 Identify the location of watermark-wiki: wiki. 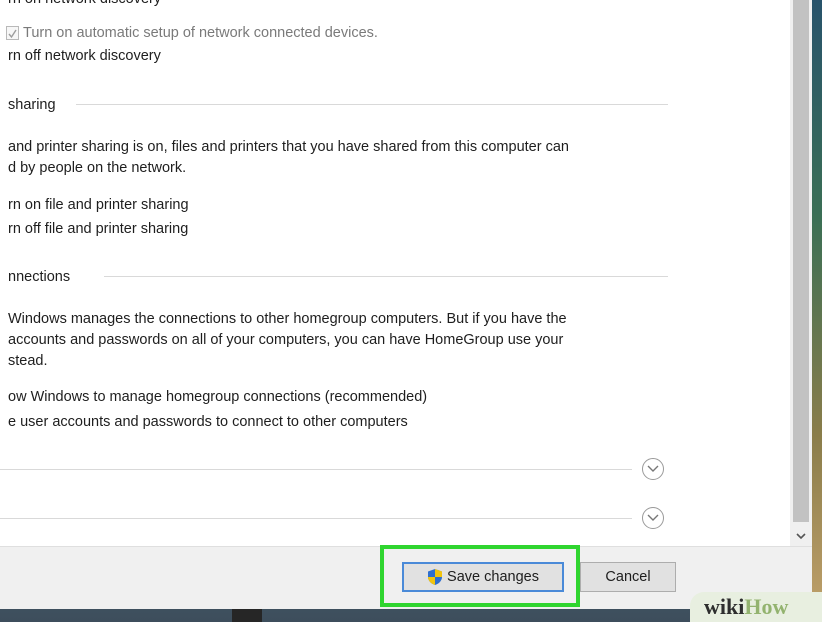
(724, 606).